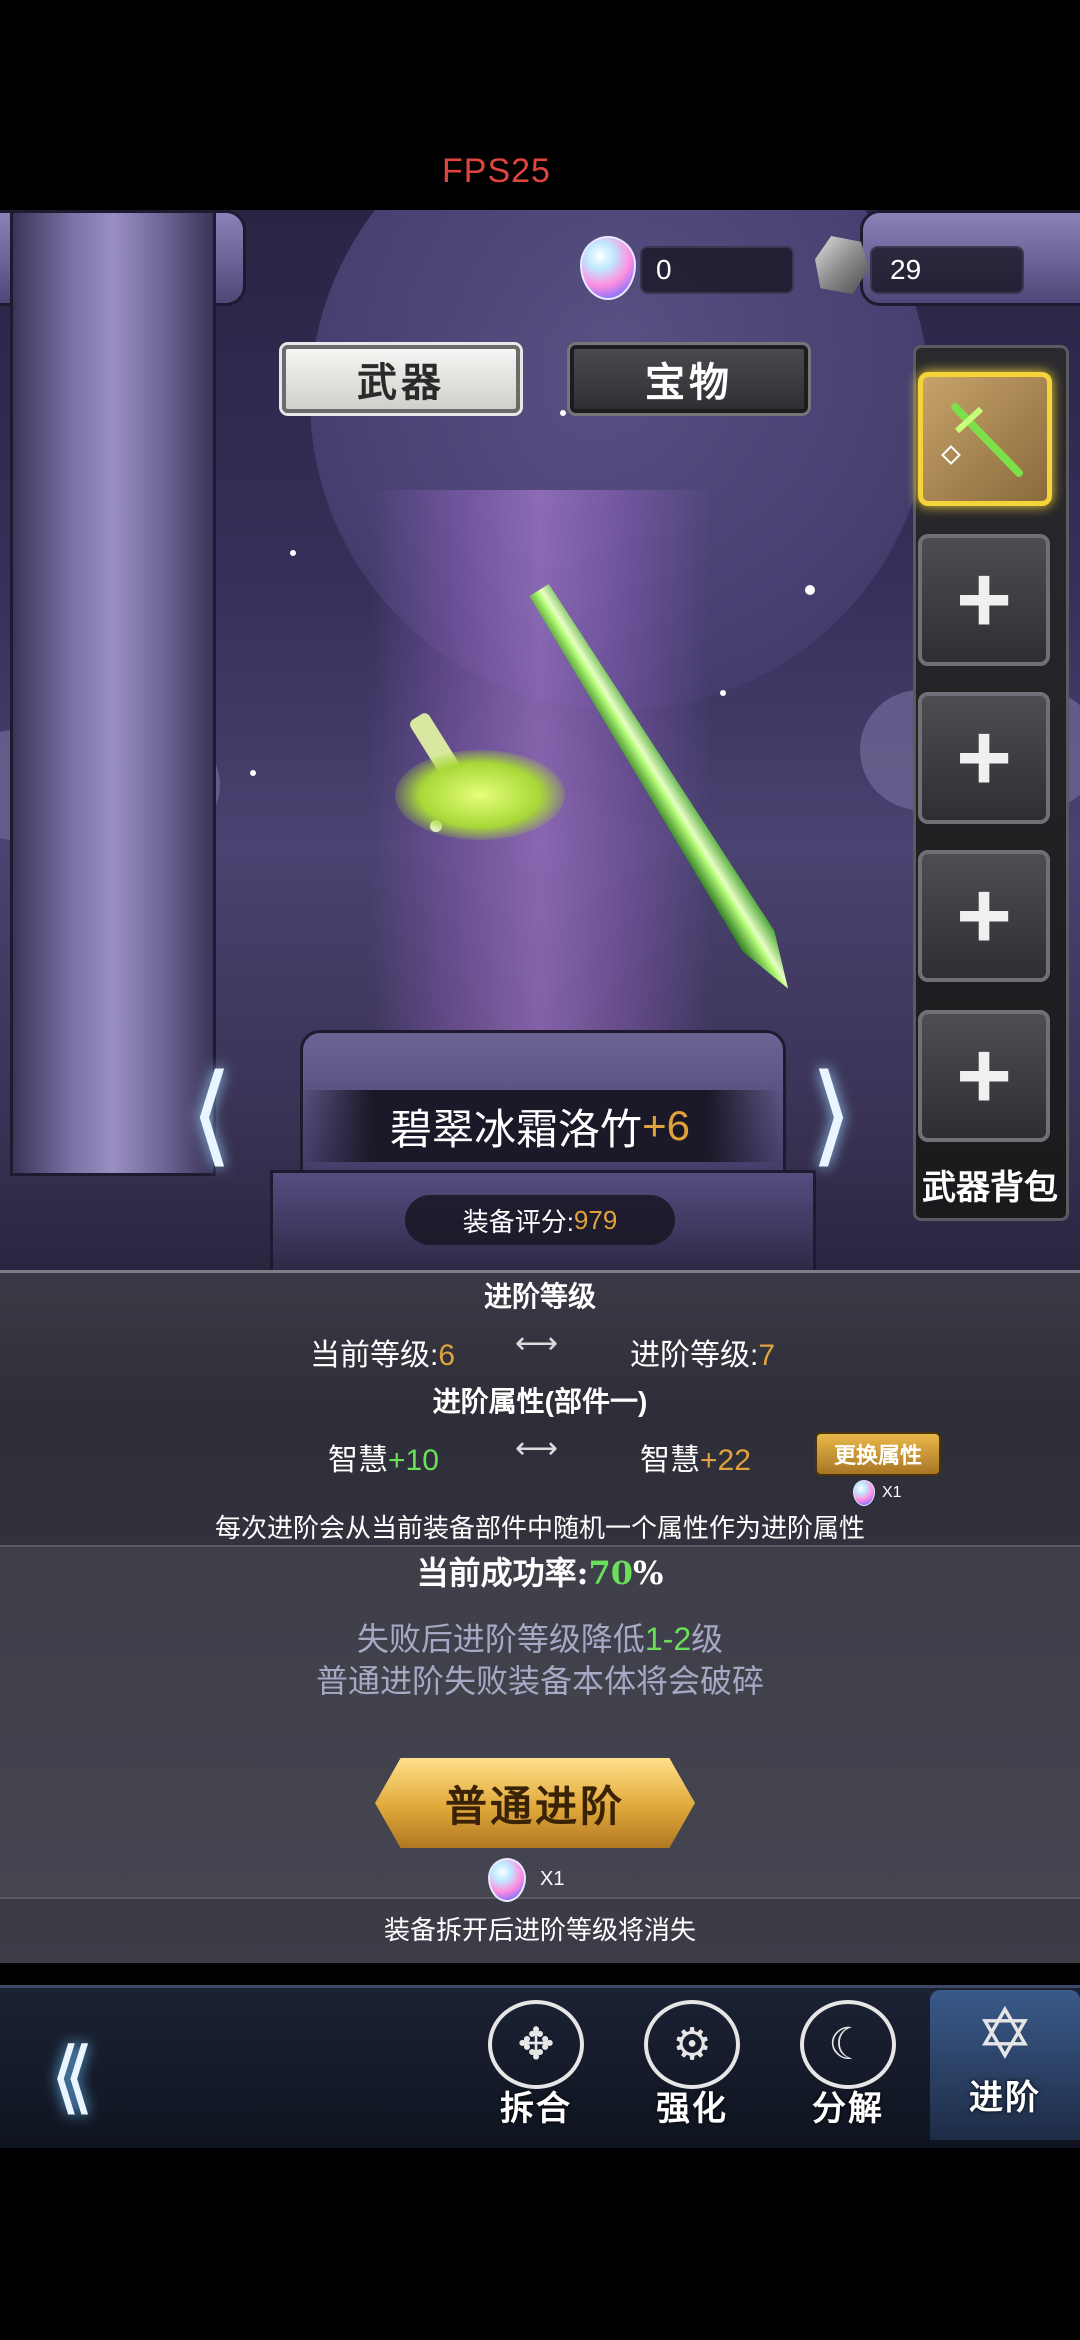 This screenshot has height=2340, width=1080. I want to click on current-attr: 智慧+10, so click(383, 1460).